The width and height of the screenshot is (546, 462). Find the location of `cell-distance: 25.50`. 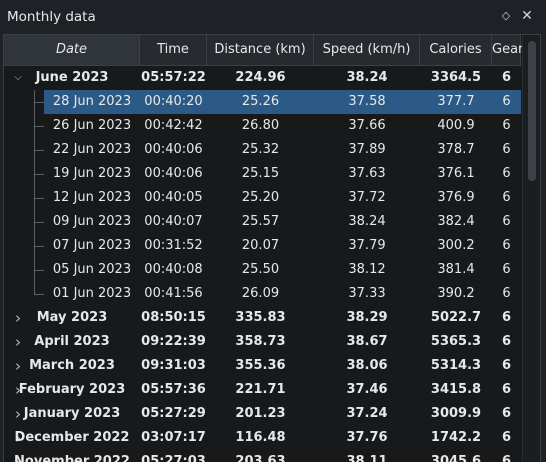

cell-distance: 25.50 is located at coordinates (260, 269).